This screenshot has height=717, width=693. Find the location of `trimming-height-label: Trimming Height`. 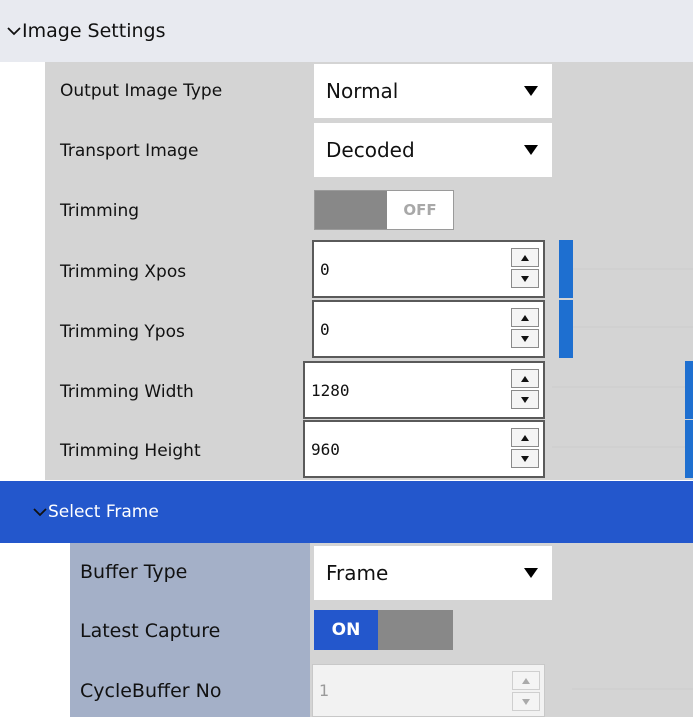

trimming-height-label: Trimming Height is located at coordinates (130, 451).